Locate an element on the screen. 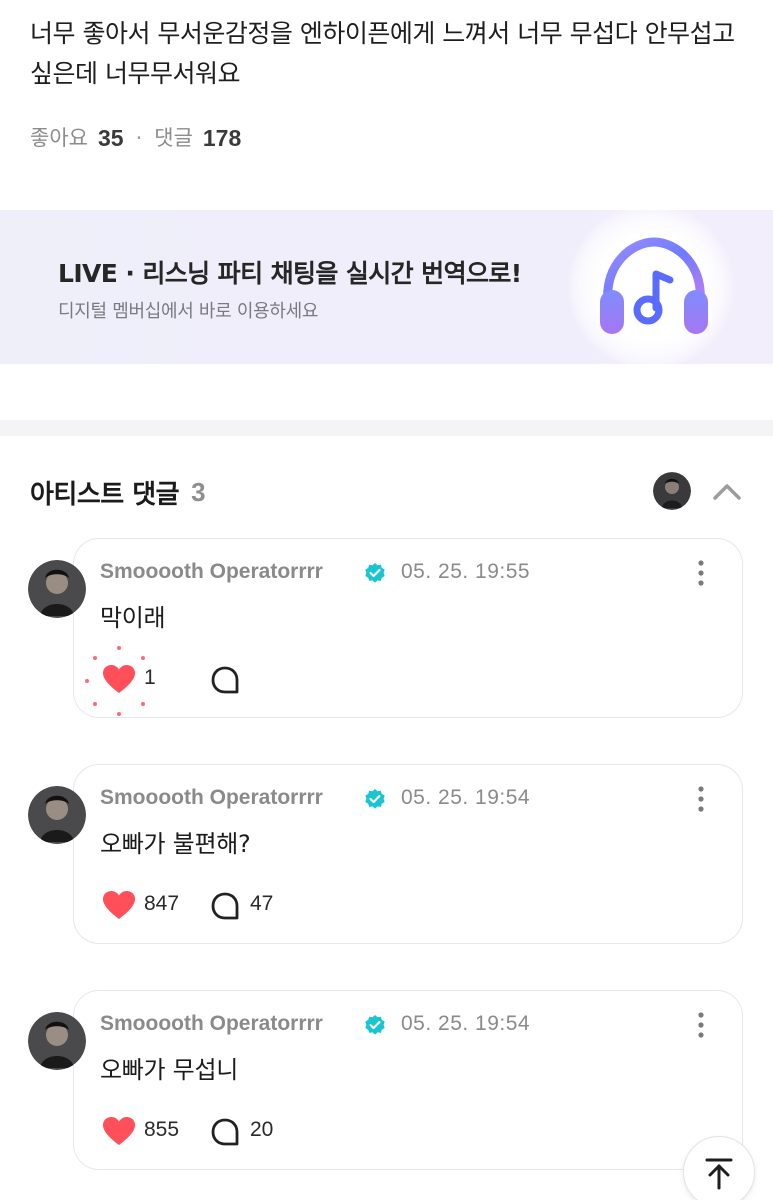 The height and width of the screenshot is (1200, 773). banner-title: LIVE · 리스닝 파티 채팅을 실시간 번역으로! is located at coordinates (290, 273).